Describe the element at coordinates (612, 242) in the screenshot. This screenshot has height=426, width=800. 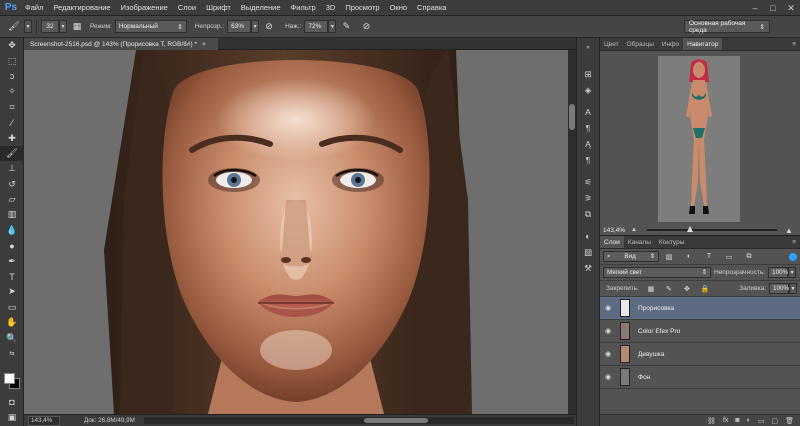
I see `panel-tab: Слои` at that location.